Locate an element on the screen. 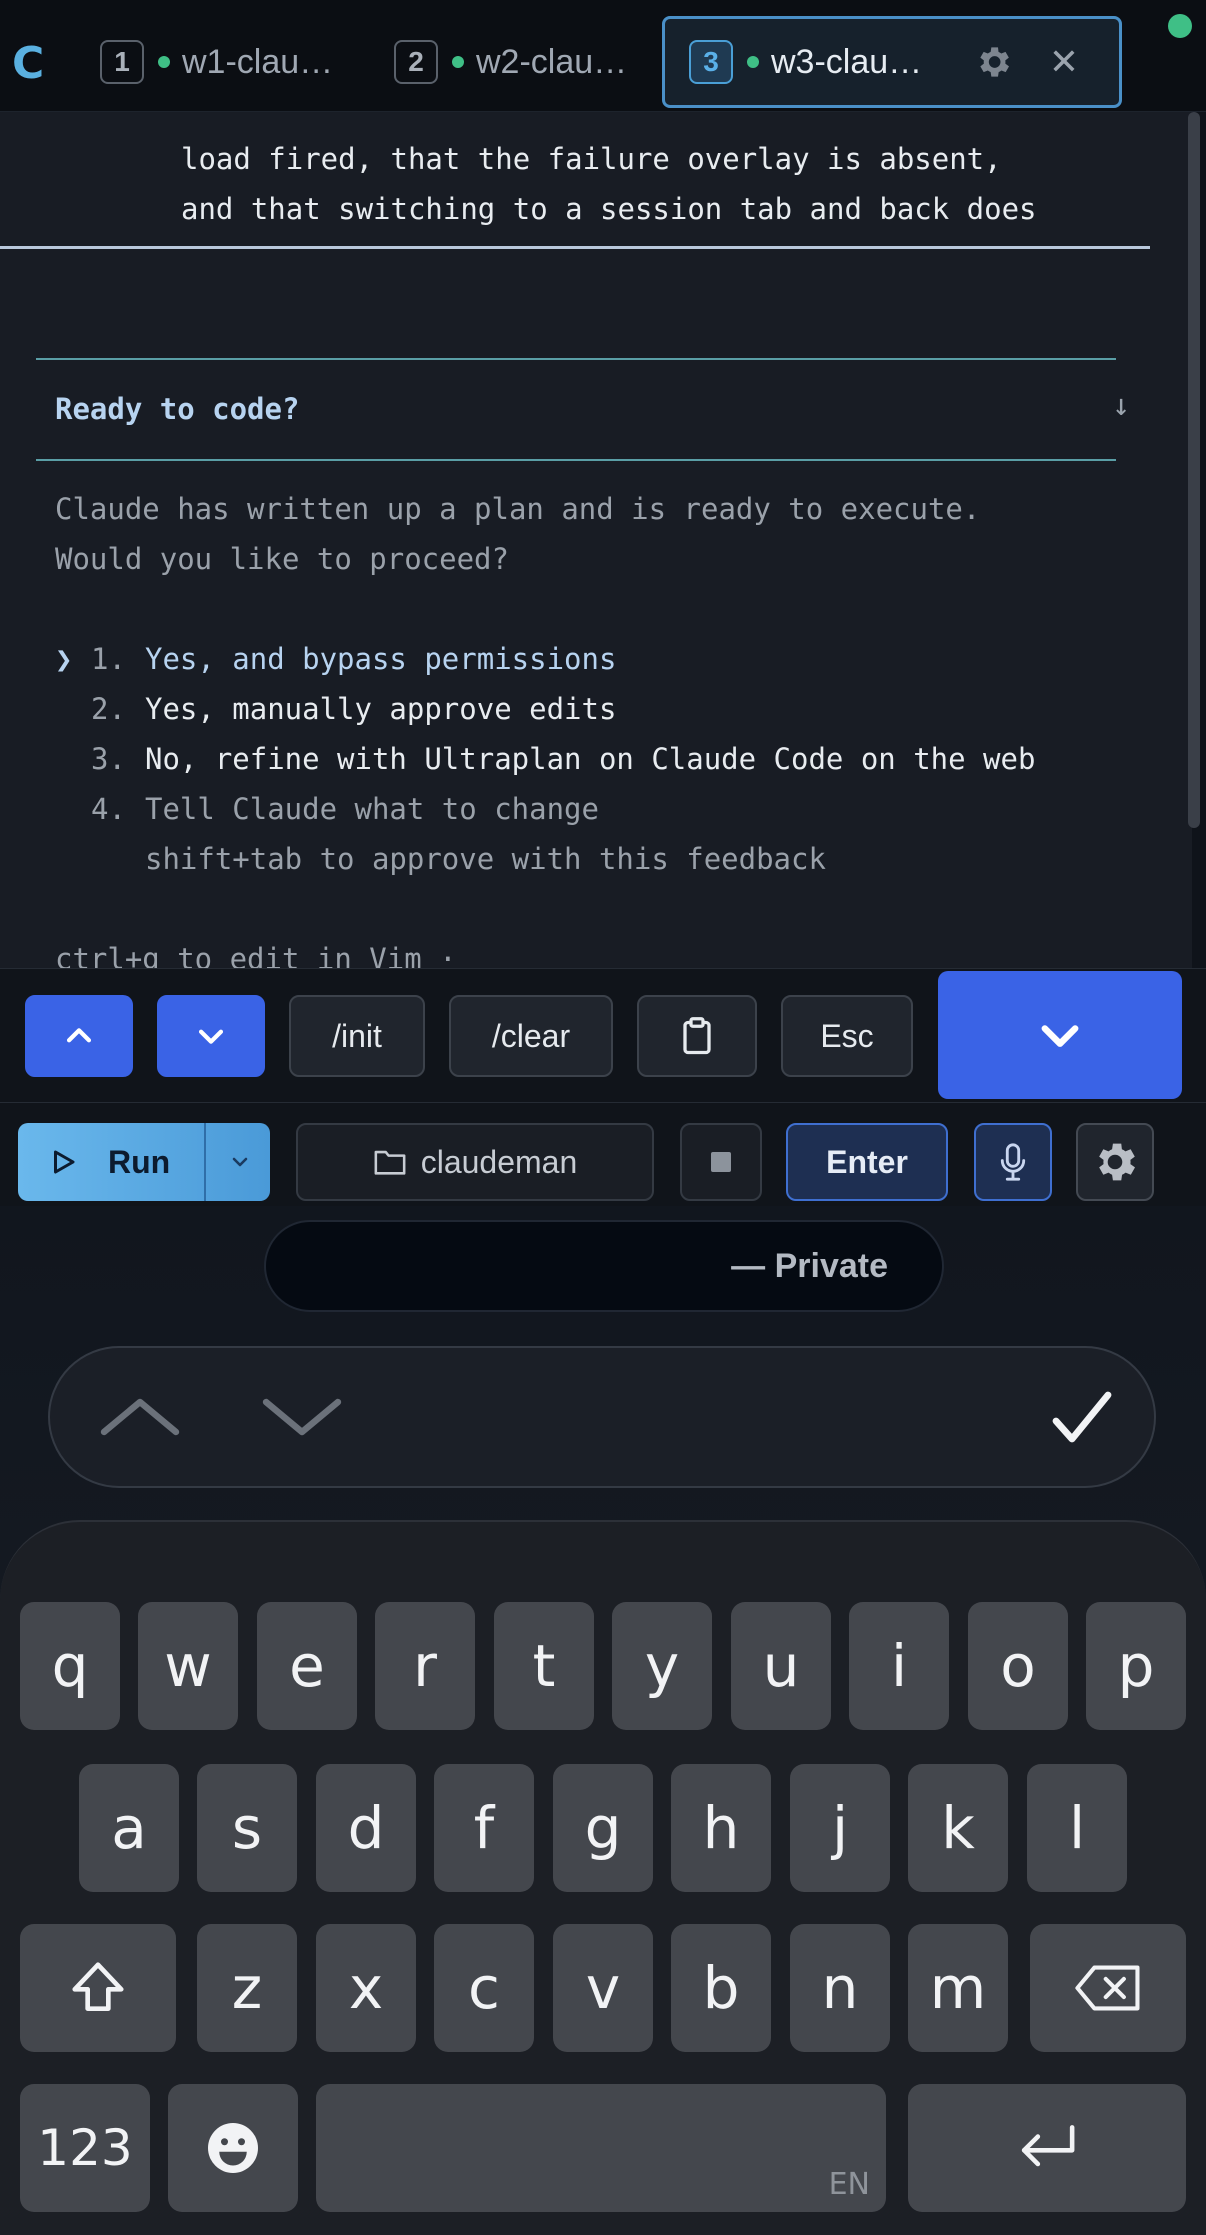 The image size is (1206, 2235). key-h: h is located at coordinates (721, 1828).